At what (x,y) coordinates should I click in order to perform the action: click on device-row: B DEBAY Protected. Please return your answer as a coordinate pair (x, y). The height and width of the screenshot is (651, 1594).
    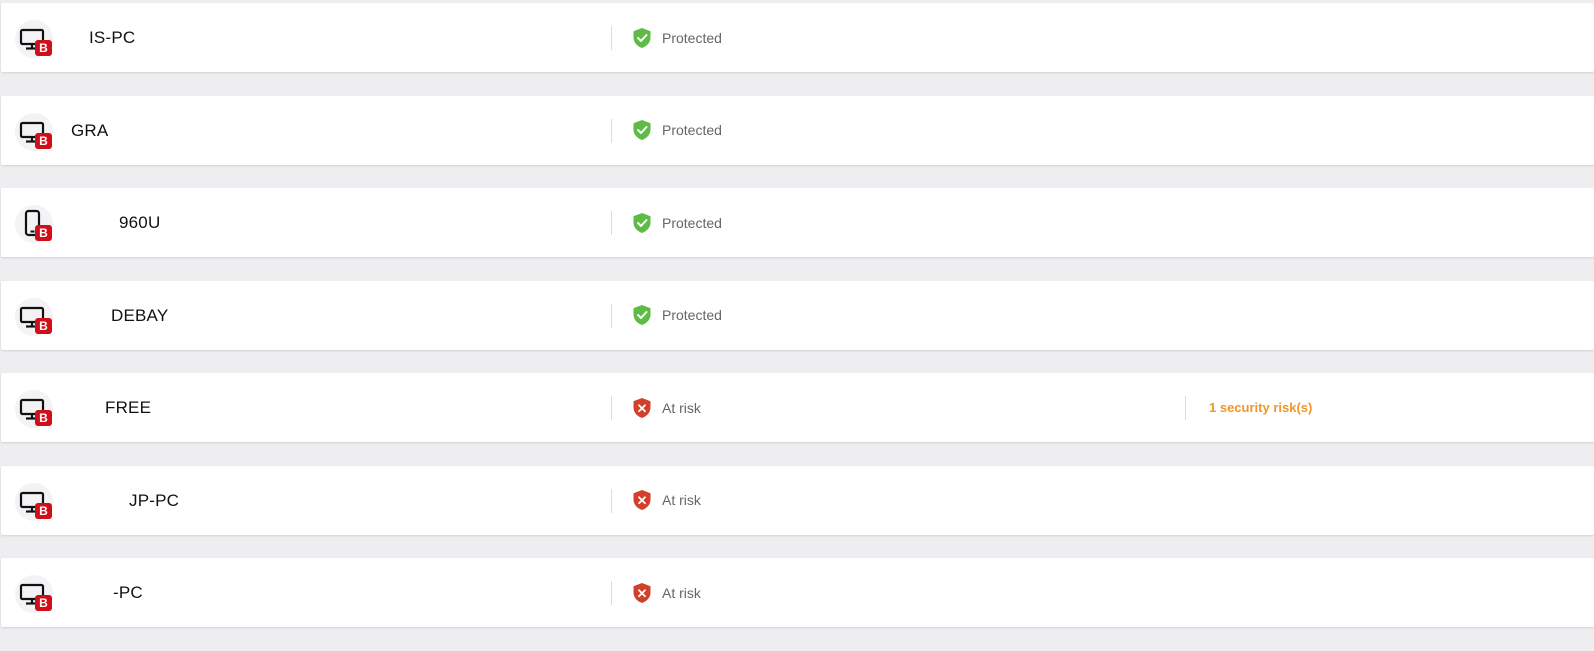
    Looking at the image, I should click on (797, 315).